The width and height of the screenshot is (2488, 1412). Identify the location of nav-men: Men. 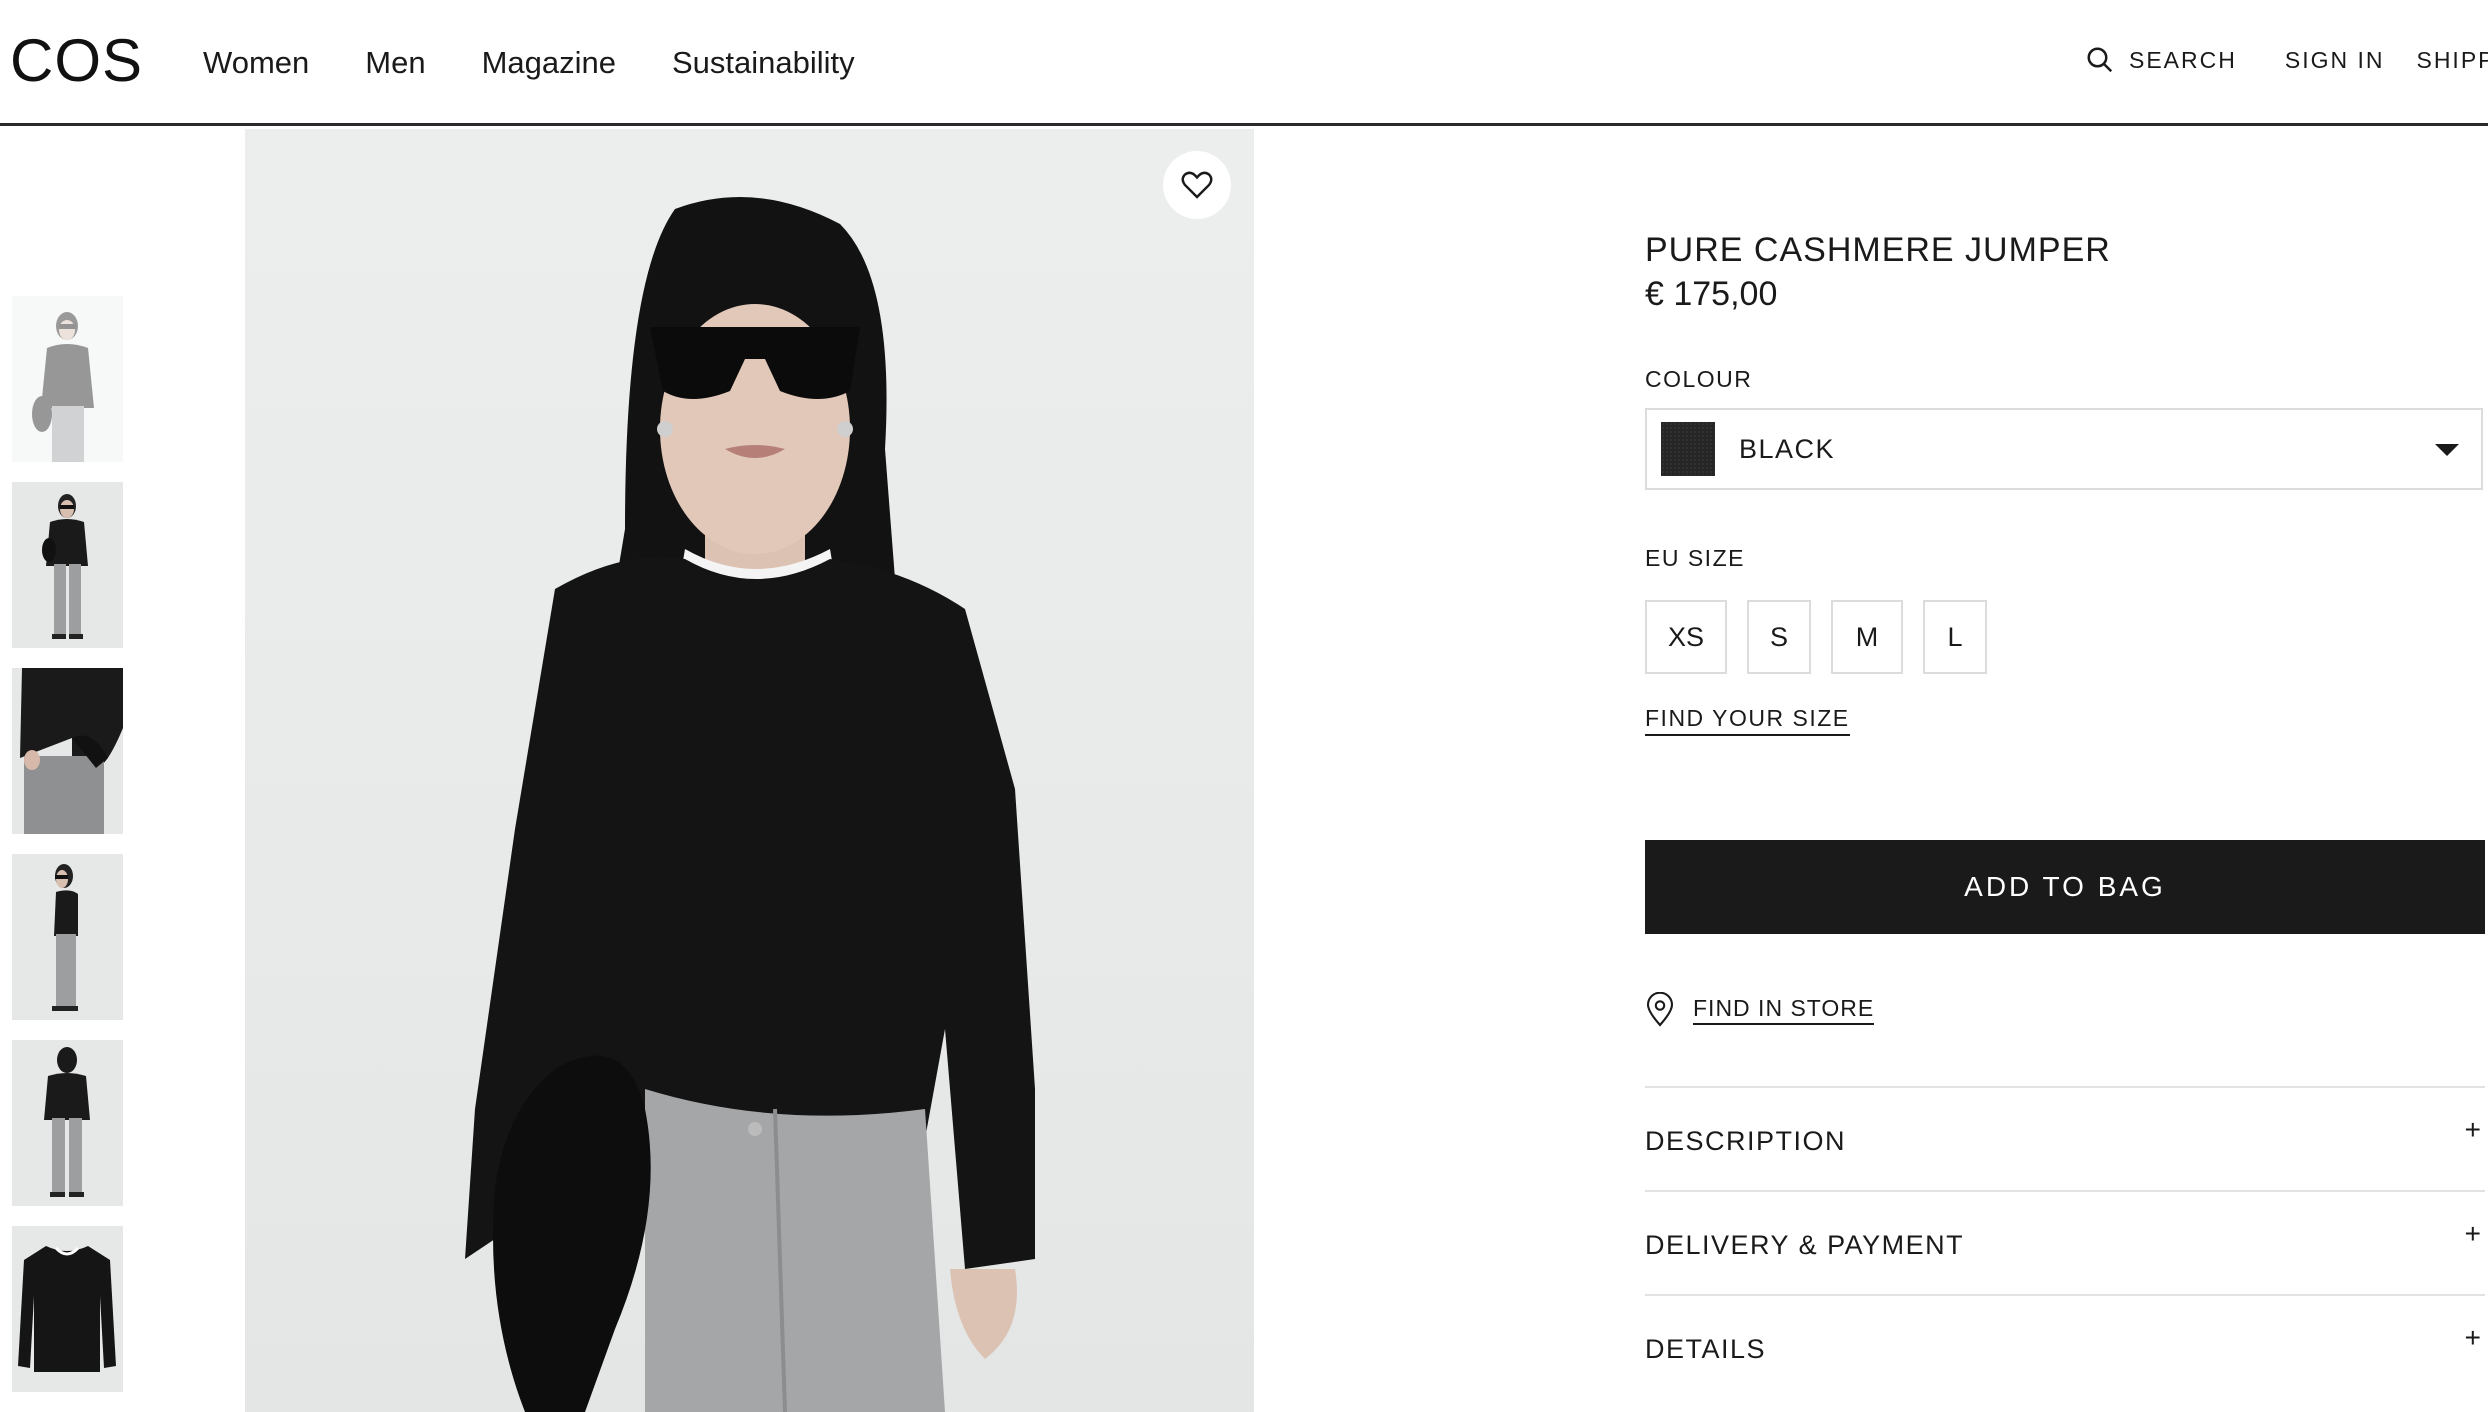
(395, 63).